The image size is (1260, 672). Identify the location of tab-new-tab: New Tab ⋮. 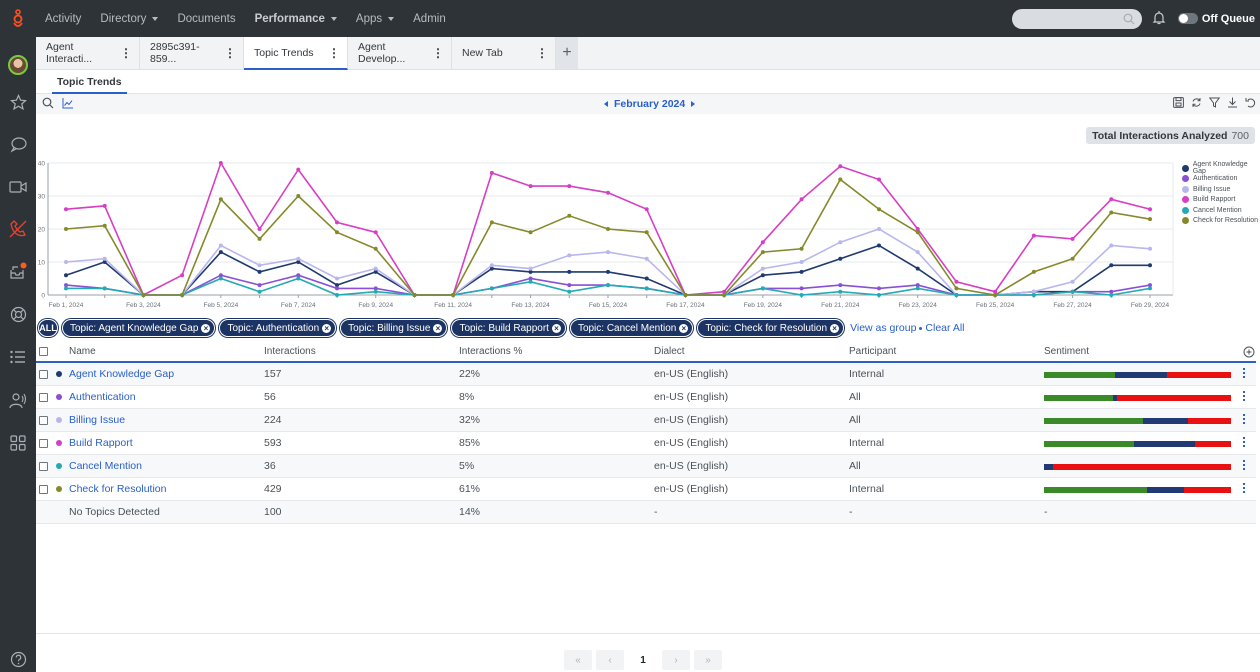
(504, 53).